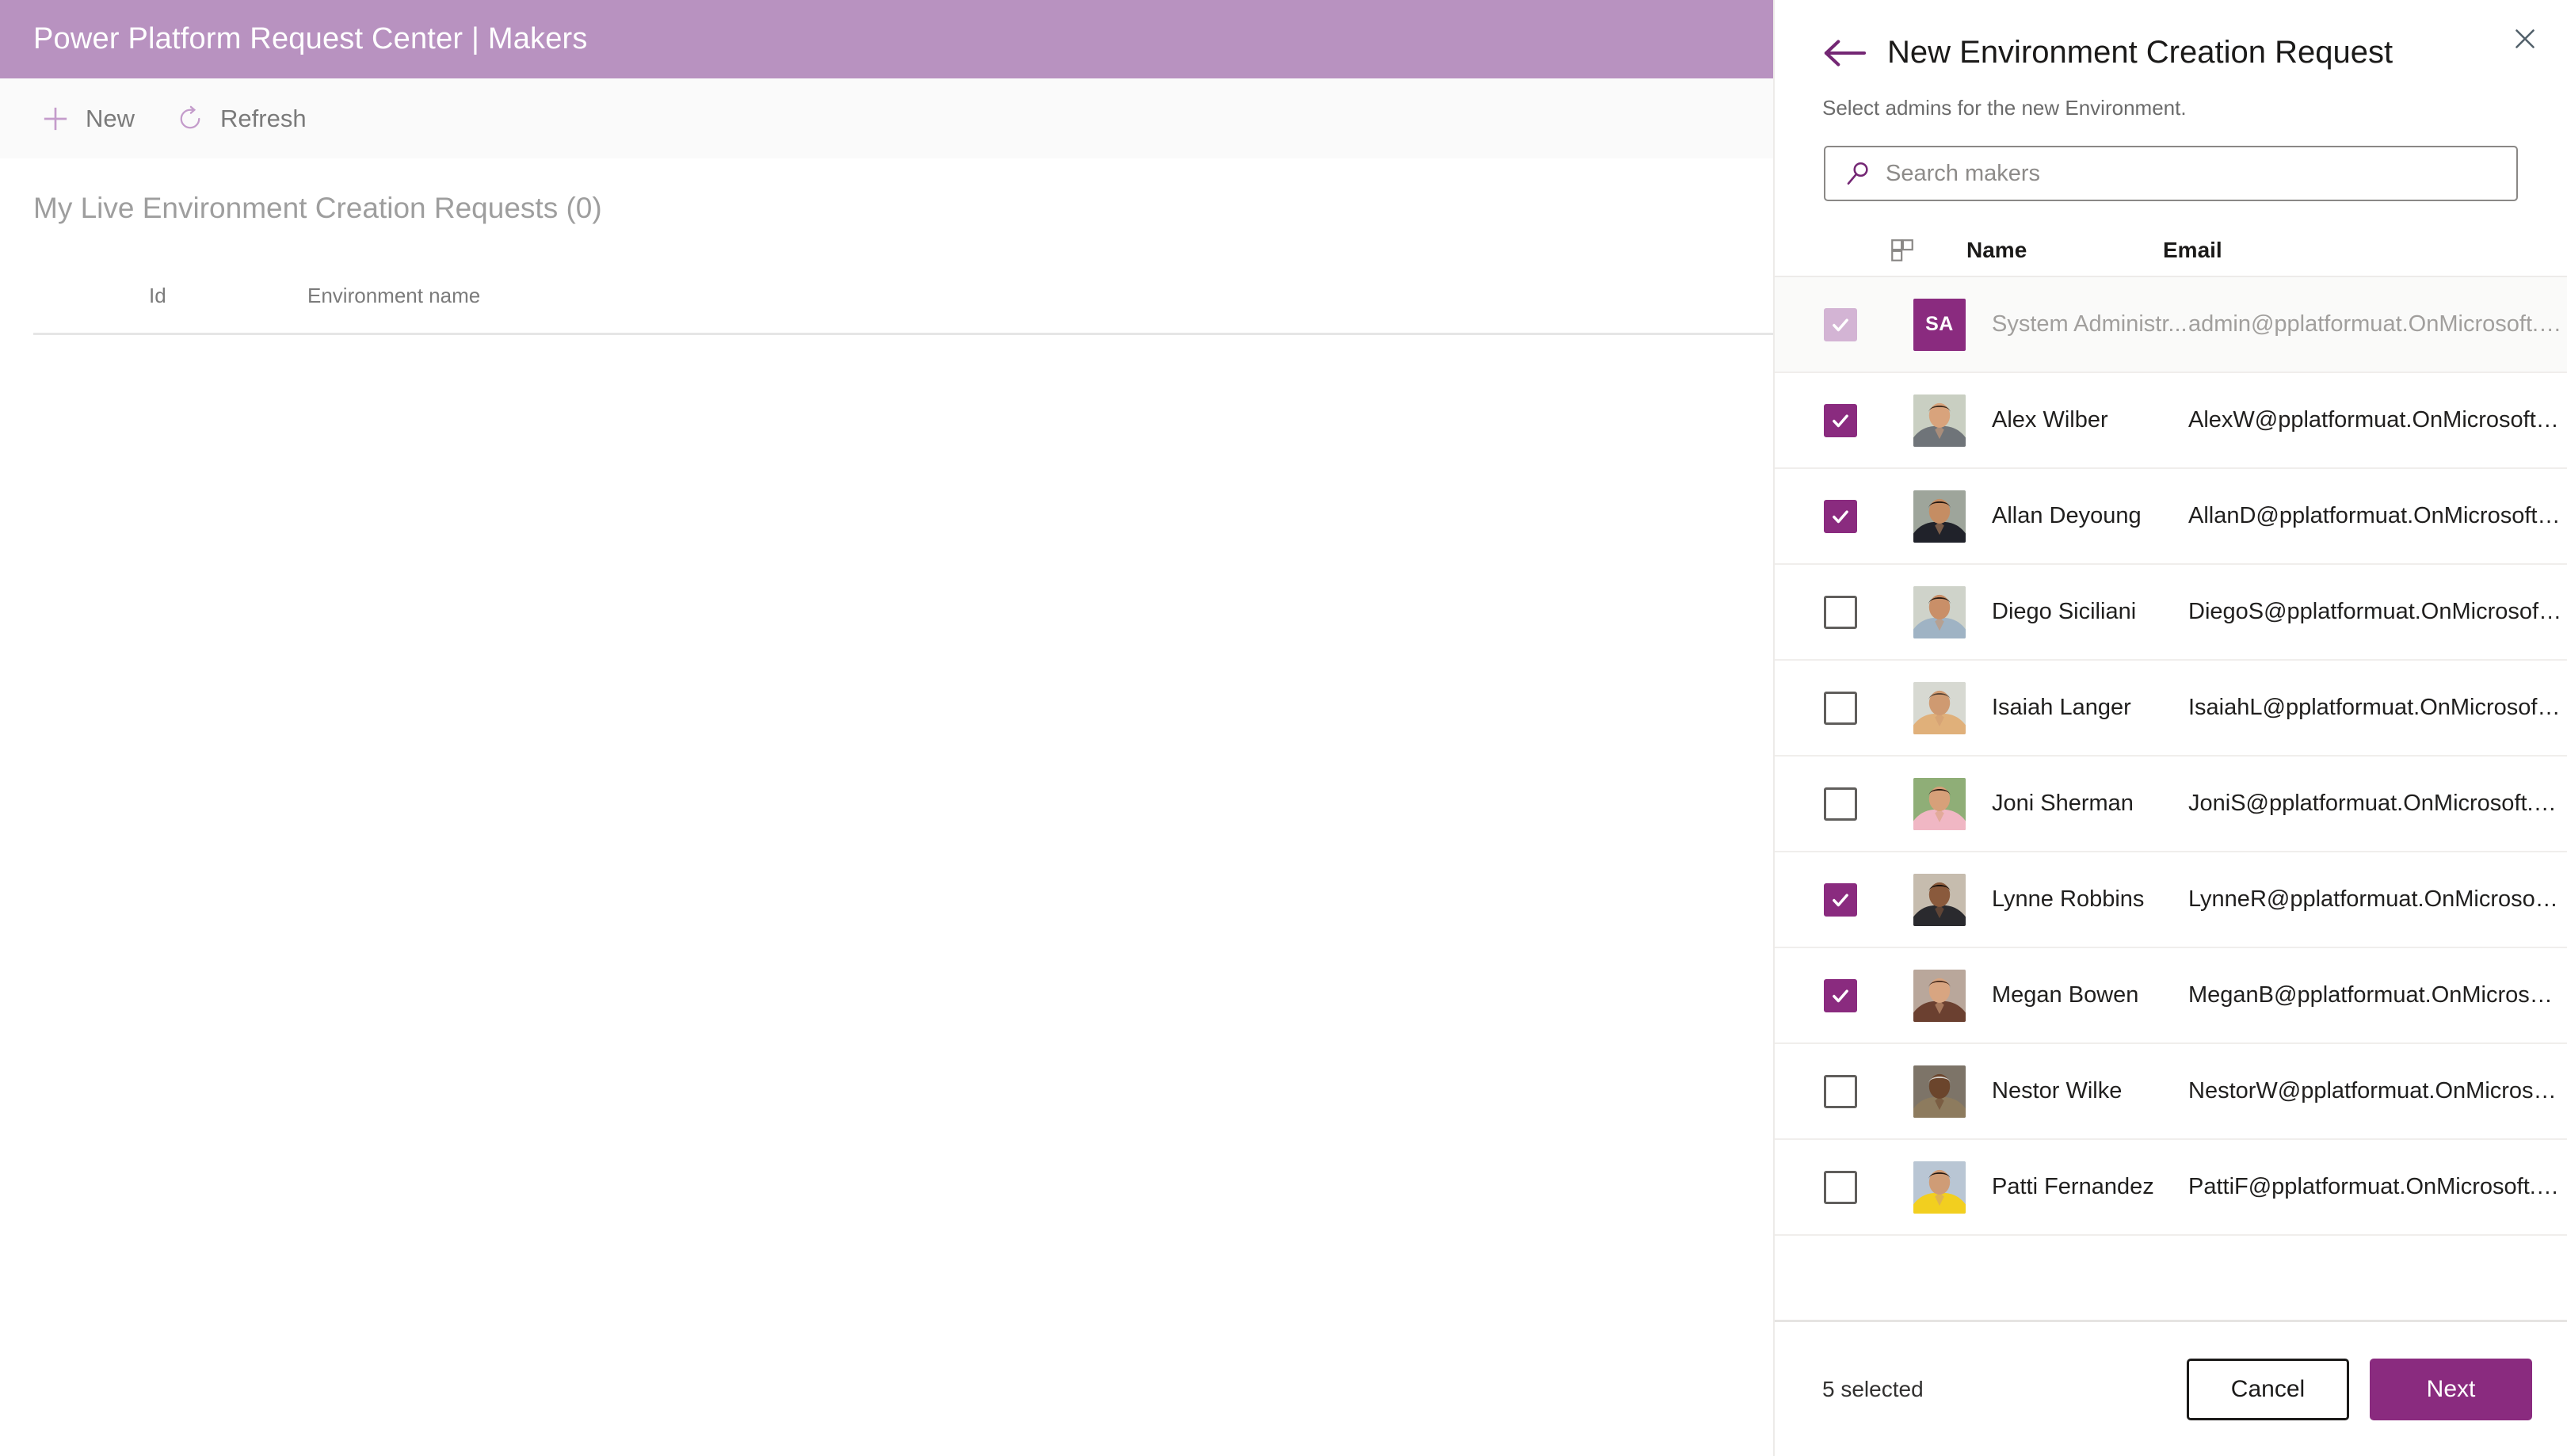 The width and height of the screenshot is (2567, 1456). What do you see at coordinates (310, 38) in the screenshot?
I see `page-title: Power Platform Request Center | Makers` at bounding box center [310, 38].